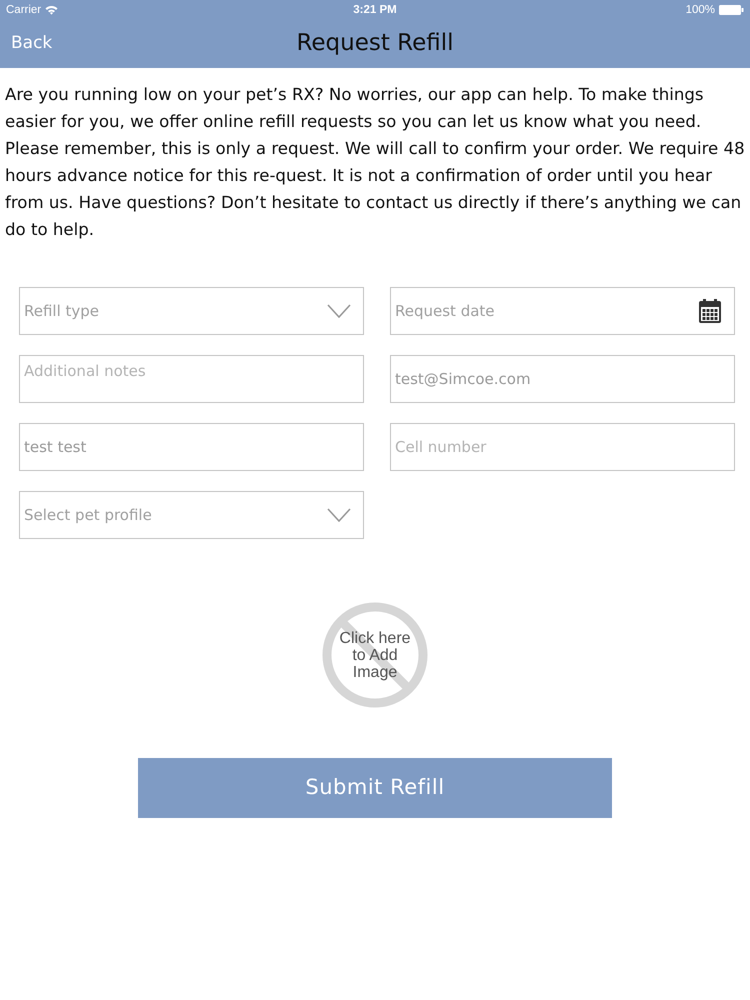 The width and height of the screenshot is (750, 1000). Describe the element at coordinates (562, 379) in the screenshot. I see `text-field: test@Simcoe.com` at that location.